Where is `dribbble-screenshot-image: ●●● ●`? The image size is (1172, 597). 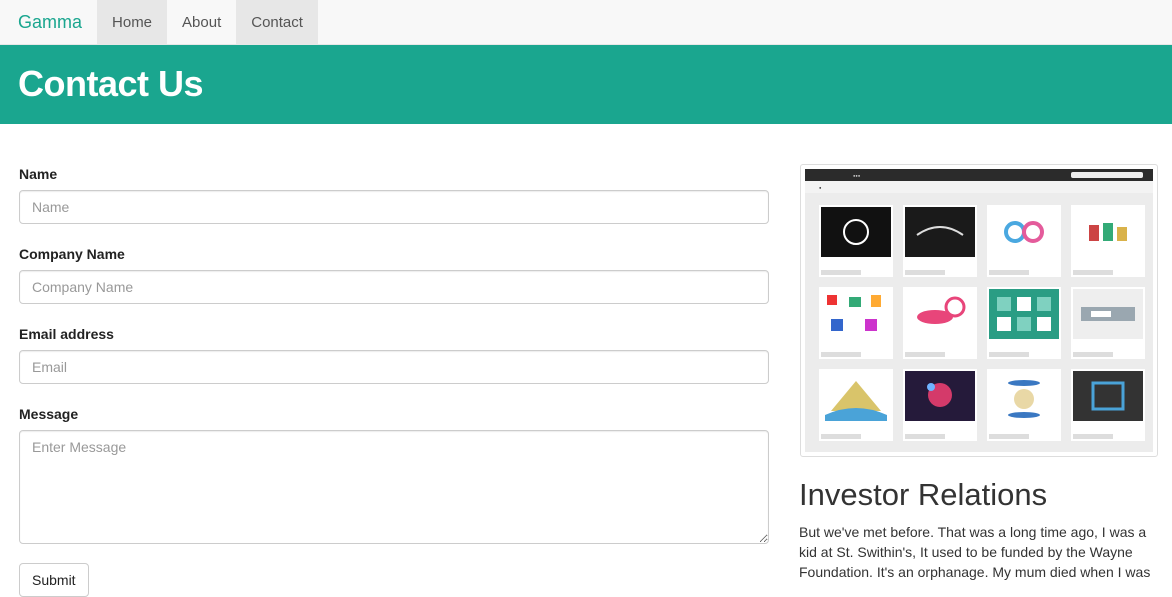 dribbble-screenshot-image: ●●● ● is located at coordinates (979, 310).